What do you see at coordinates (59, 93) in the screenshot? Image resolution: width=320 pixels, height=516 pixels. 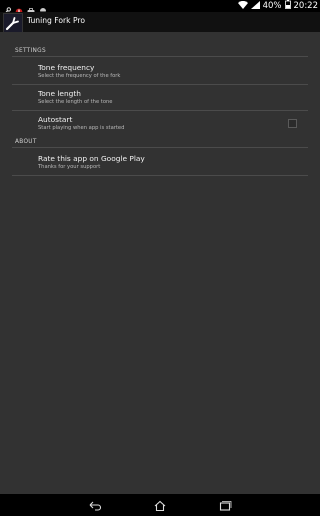 I see `tone-length-title: Tone length` at bounding box center [59, 93].